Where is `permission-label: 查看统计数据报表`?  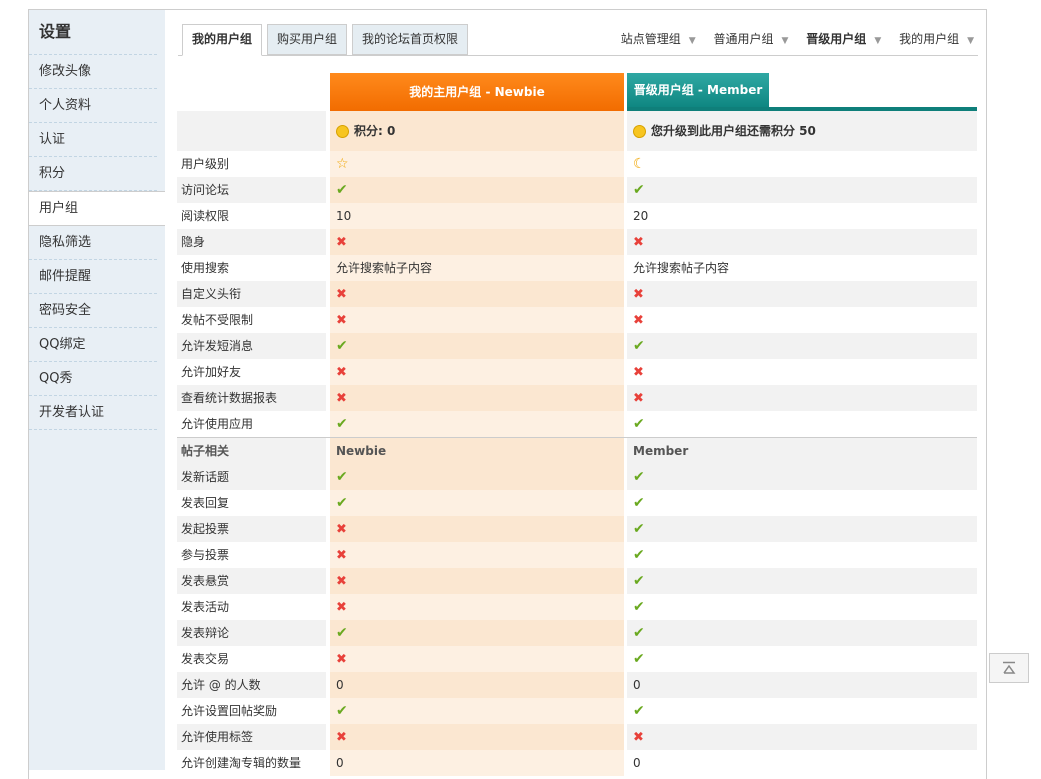
permission-label: 查看统计数据报表 is located at coordinates (251, 398).